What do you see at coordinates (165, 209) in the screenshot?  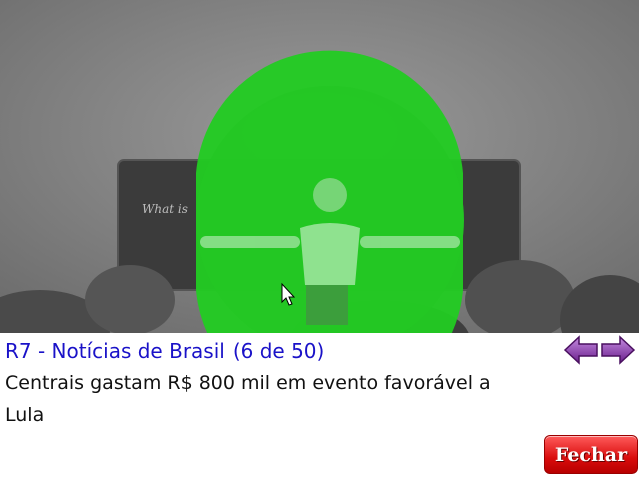 I see `board-text: What is` at bounding box center [165, 209].